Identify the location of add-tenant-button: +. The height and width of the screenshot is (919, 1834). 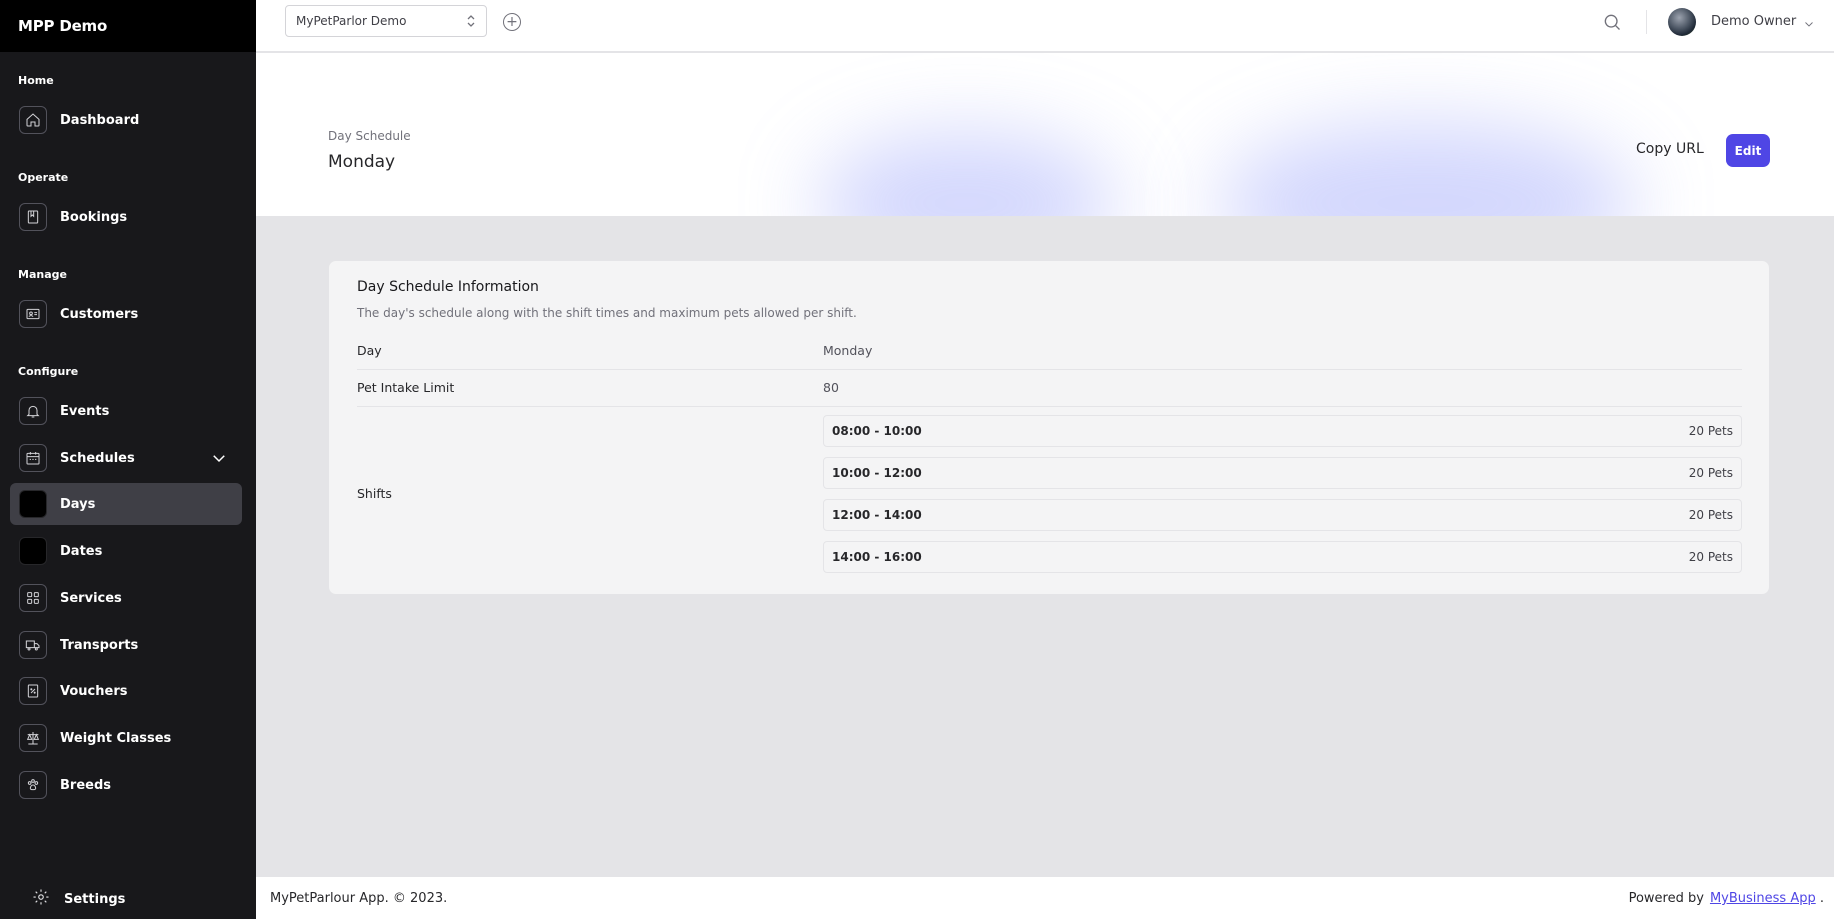
(512, 22).